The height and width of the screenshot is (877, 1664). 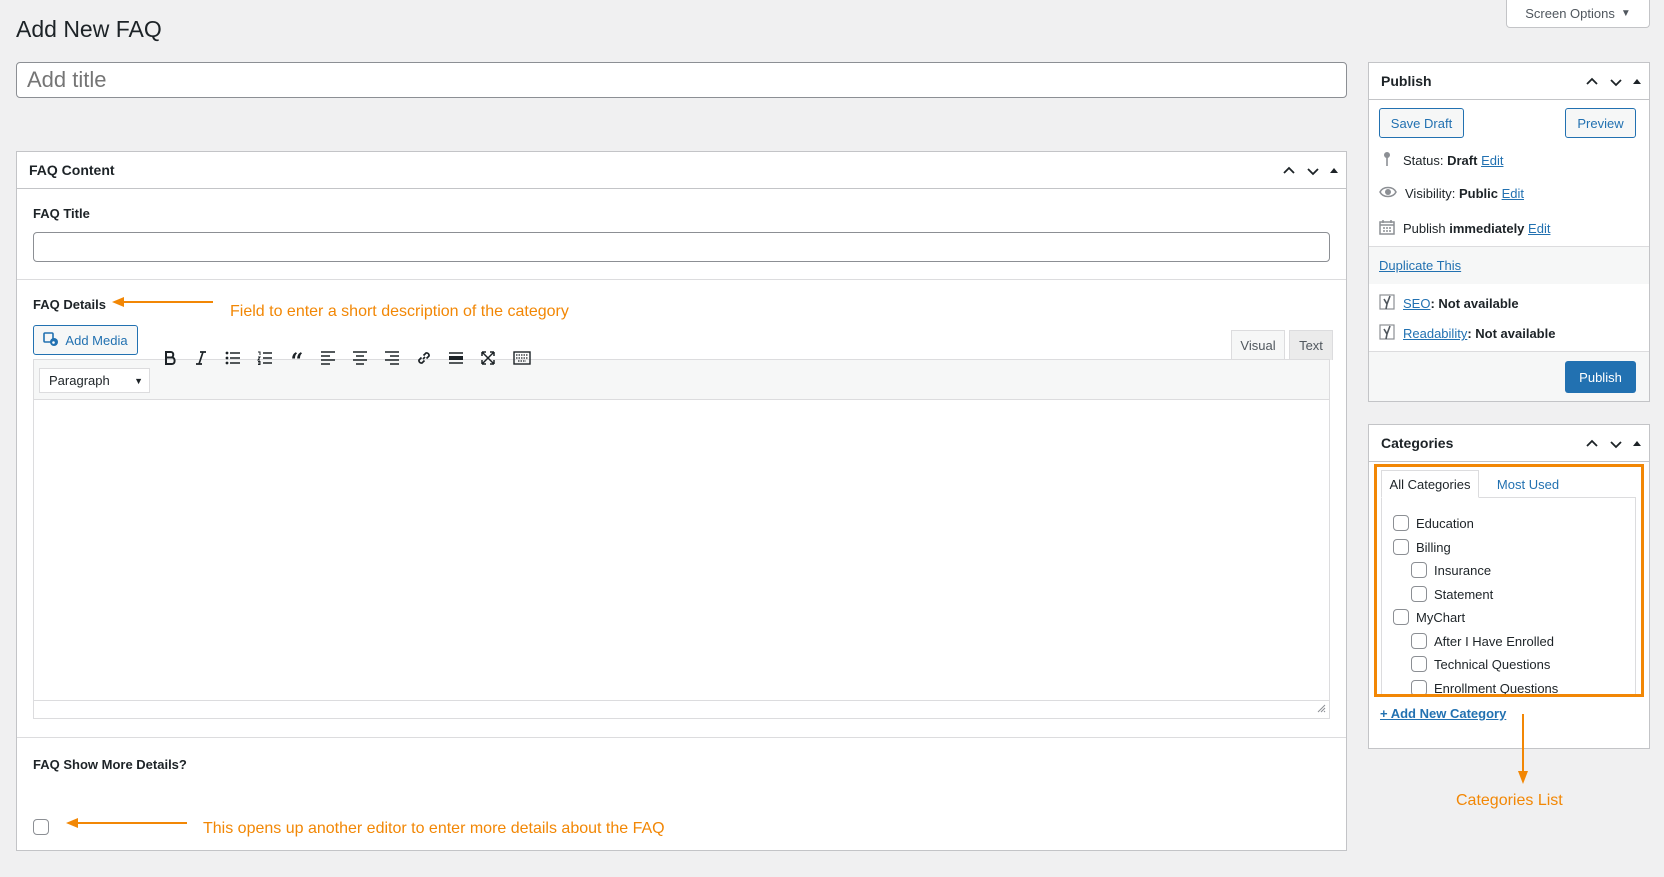 I want to click on status-label: Status:, so click(x=1423, y=160).